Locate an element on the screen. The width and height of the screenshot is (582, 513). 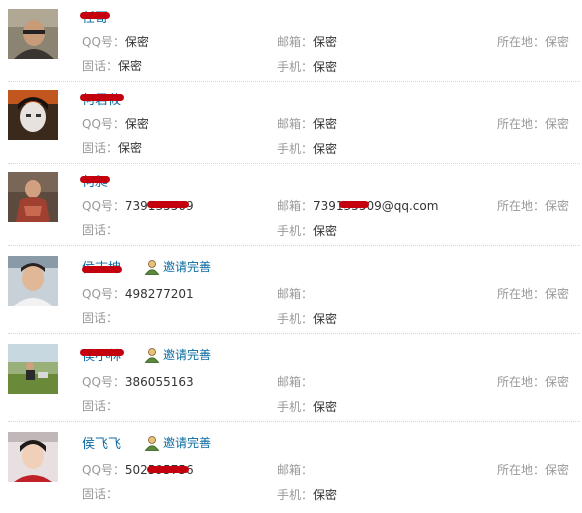
qq-field: QQ号：386055163 is located at coordinates (138, 381).